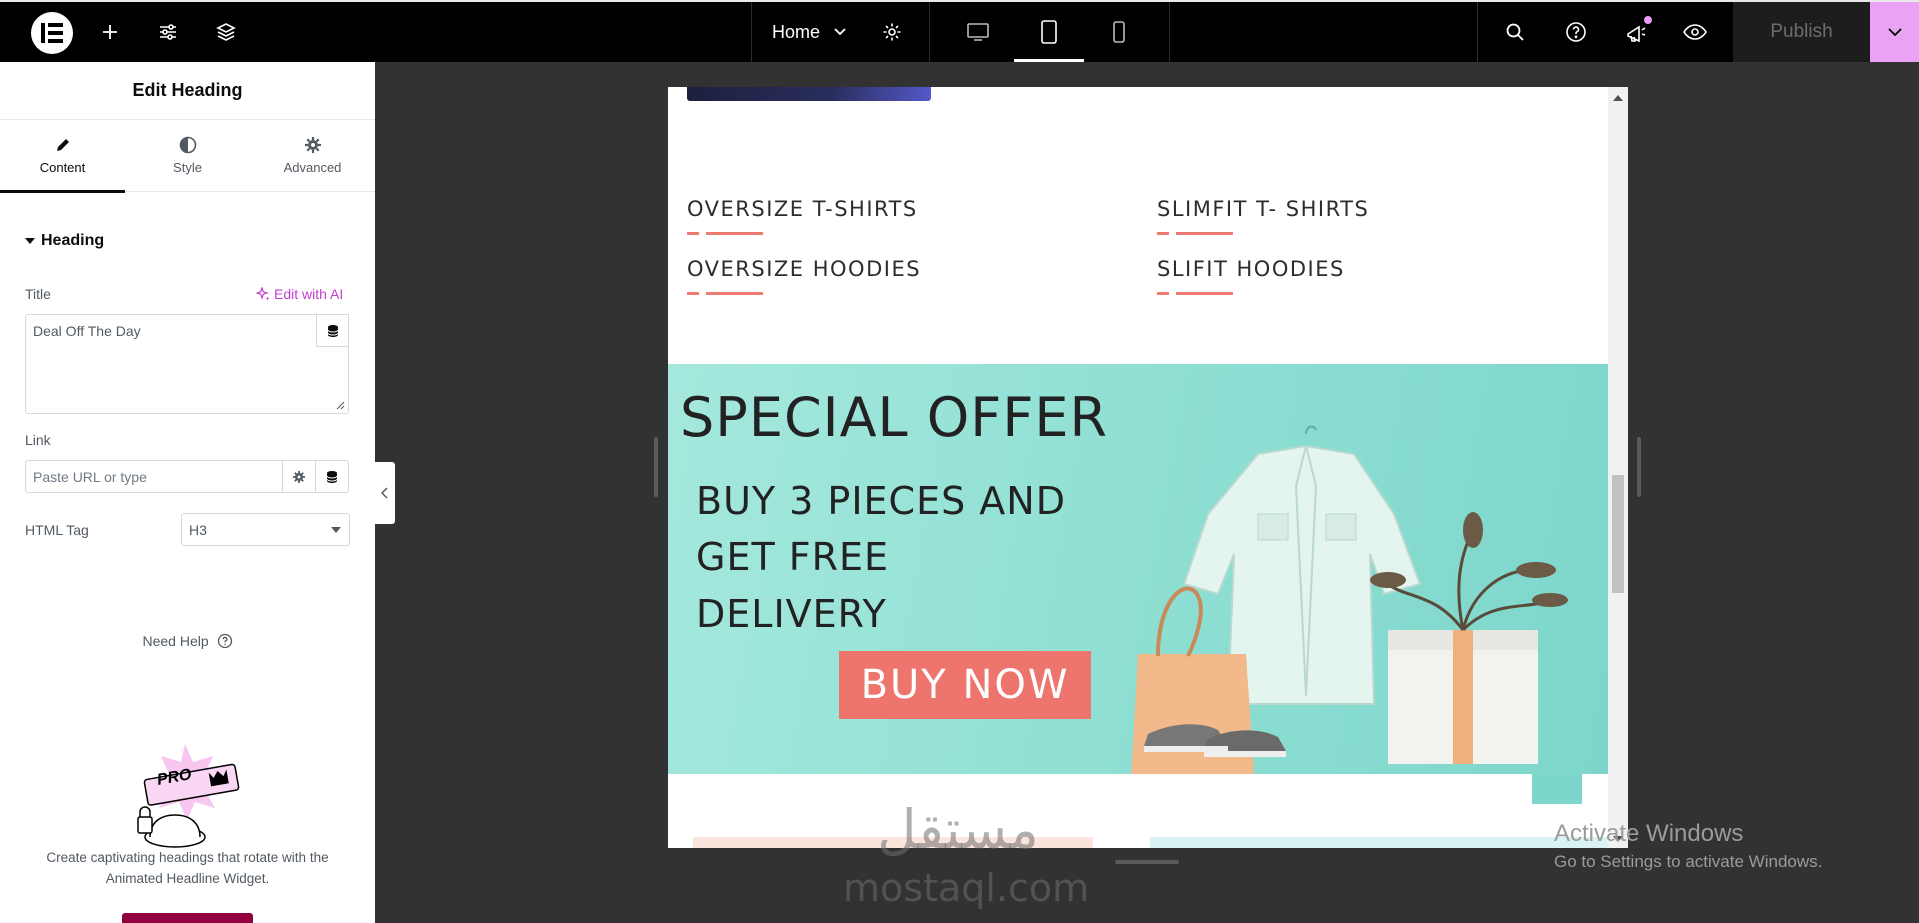  What do you see at coordinates (187, 364) in the screenshot?
I see `title-textarea: Deal Off The Day` at bounding box center [187, 364].